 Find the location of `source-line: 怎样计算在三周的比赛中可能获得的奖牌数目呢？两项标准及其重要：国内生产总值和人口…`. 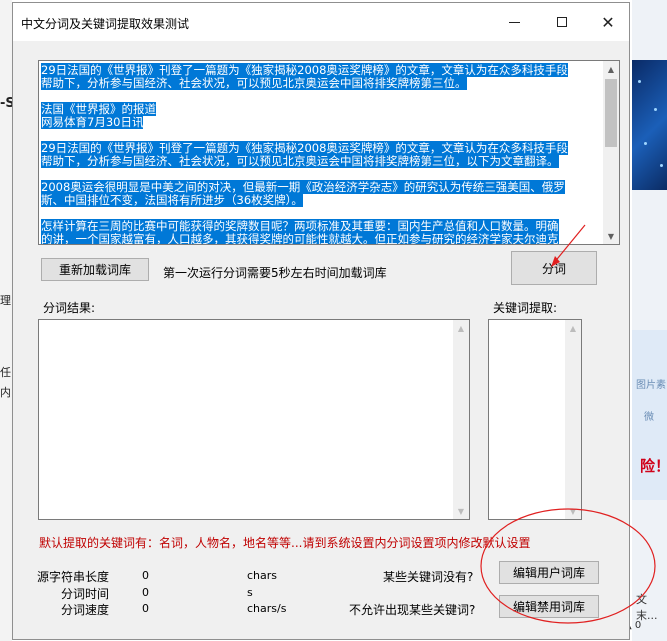

source-line: 怎样计算在三周的比赛中可能获得的奖牌数目呢？两项标准及其重要：国内生产总值和人口… is located at coordinates (300, 226).